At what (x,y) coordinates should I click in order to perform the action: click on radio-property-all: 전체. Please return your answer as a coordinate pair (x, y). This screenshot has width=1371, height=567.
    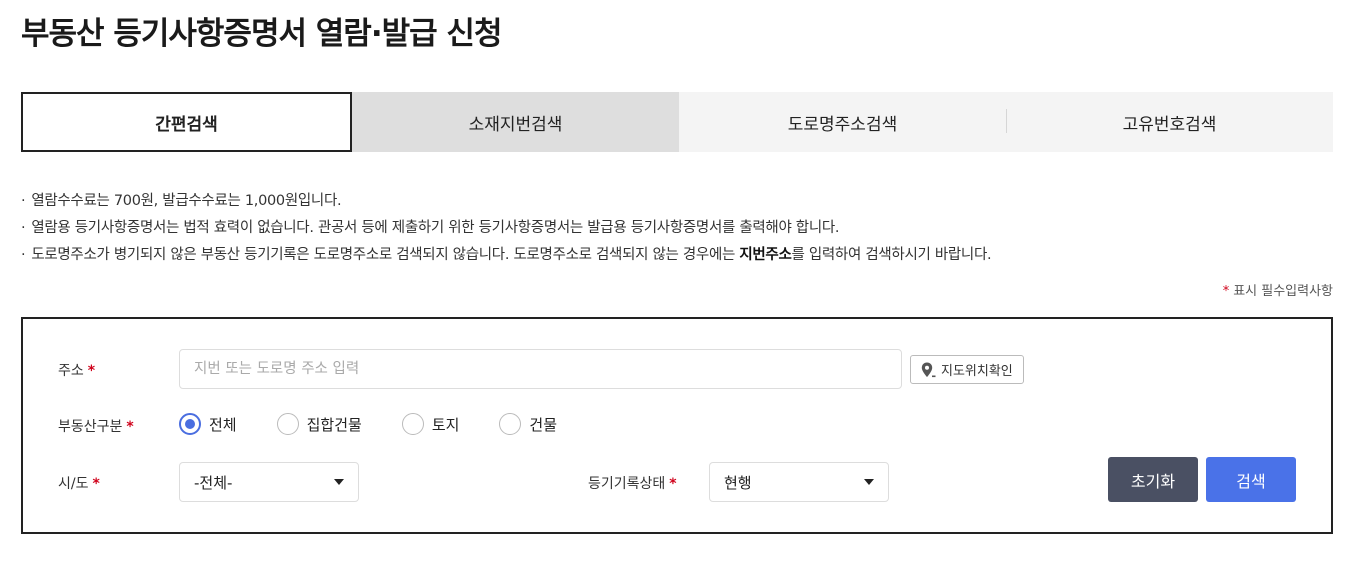
    Looking at the image, I should click on (208, 424).